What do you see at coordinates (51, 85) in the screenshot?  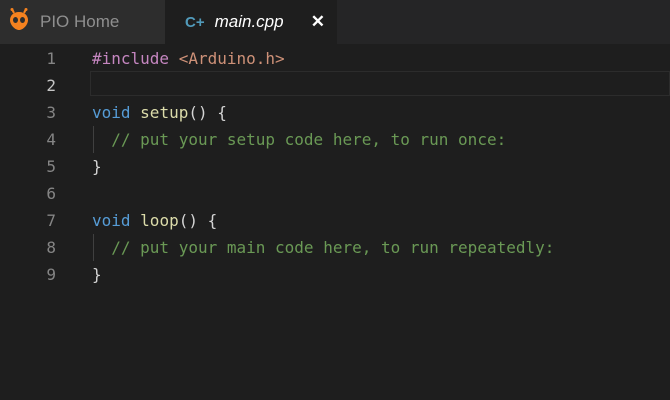 I see `line-number: 2` at bounding box center [51, 85].